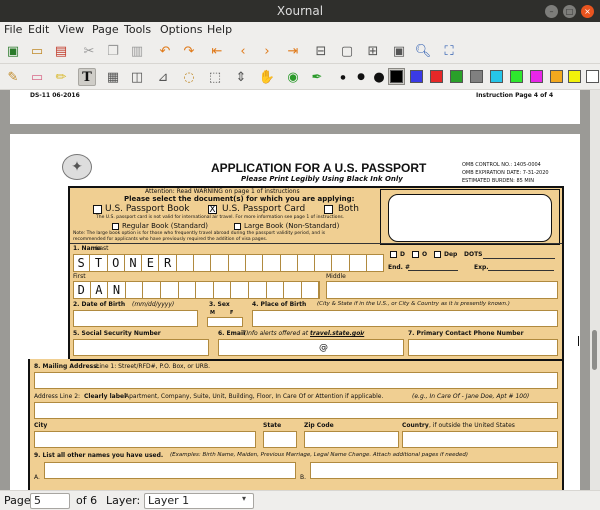 This screenshot has height=510, width=600. Describe the element at coordinates (483, 347) in the screenshot. I see `phone-field` at that location.